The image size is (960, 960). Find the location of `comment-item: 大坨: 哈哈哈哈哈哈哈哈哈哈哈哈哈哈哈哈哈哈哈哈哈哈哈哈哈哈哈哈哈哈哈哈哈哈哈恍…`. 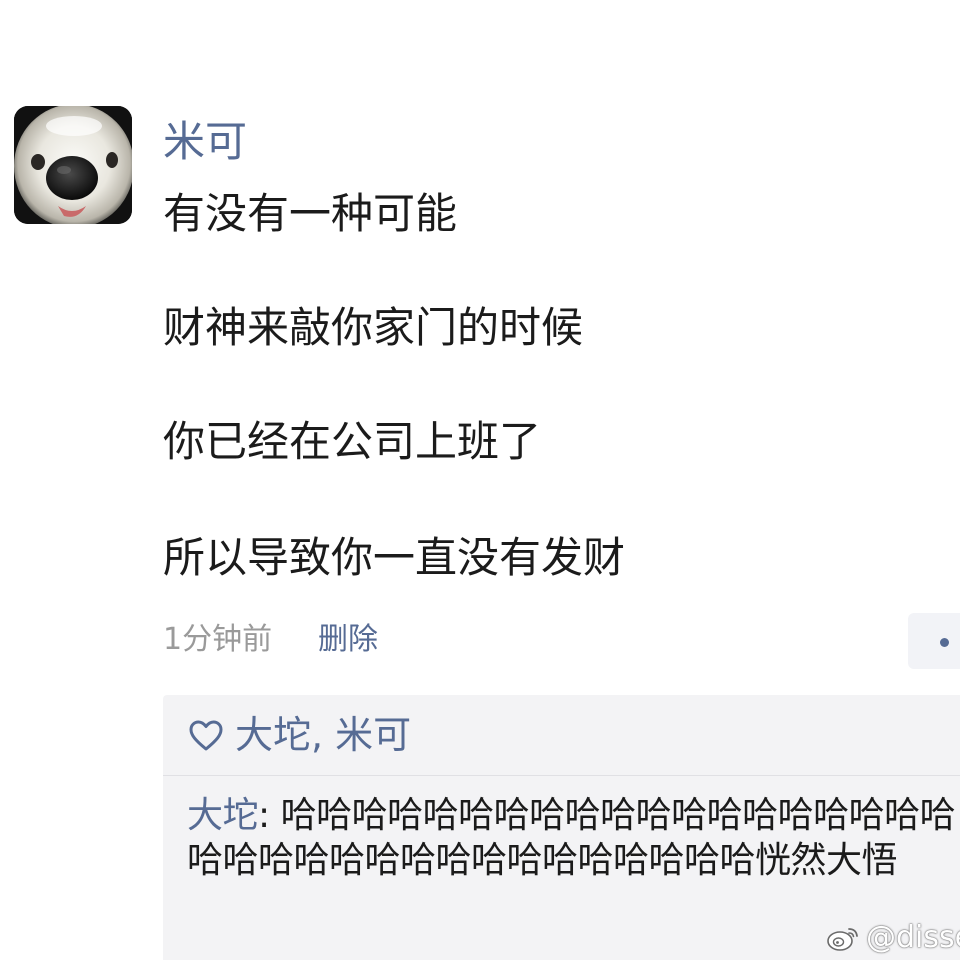

comment-item: 大坨: 哈哈哈哈哈哈哈哈哈哈哈哈哈哈哈哈哈哈哈哈哈哈哈哈哈哈哈哈哈哈哈哈哈哈哈恍… is located at coordinates (573, 838).